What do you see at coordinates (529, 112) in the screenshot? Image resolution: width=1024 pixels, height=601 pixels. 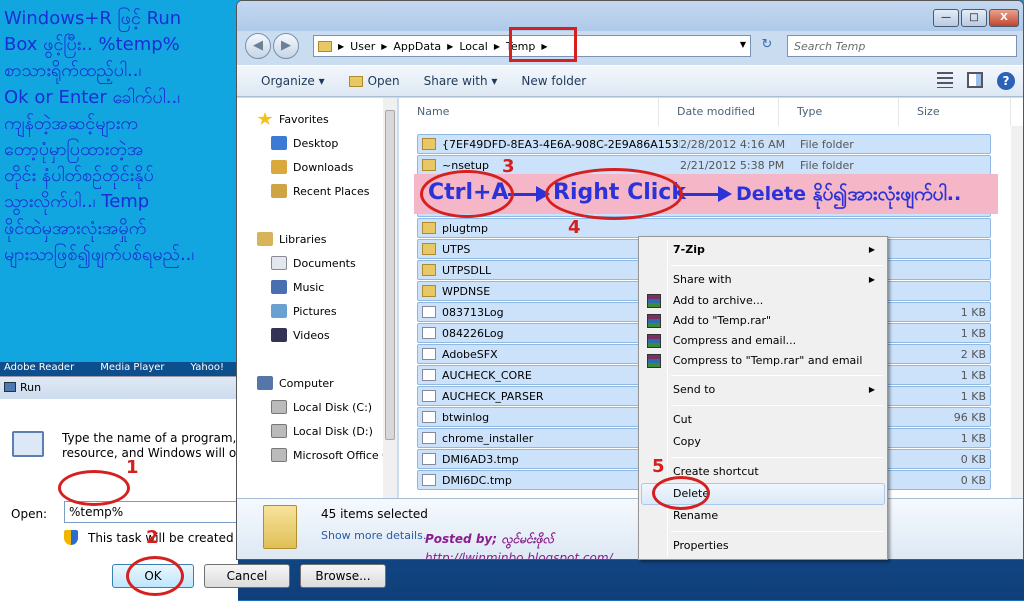 I see `column-name: Name` at bounding box center [529, 112].